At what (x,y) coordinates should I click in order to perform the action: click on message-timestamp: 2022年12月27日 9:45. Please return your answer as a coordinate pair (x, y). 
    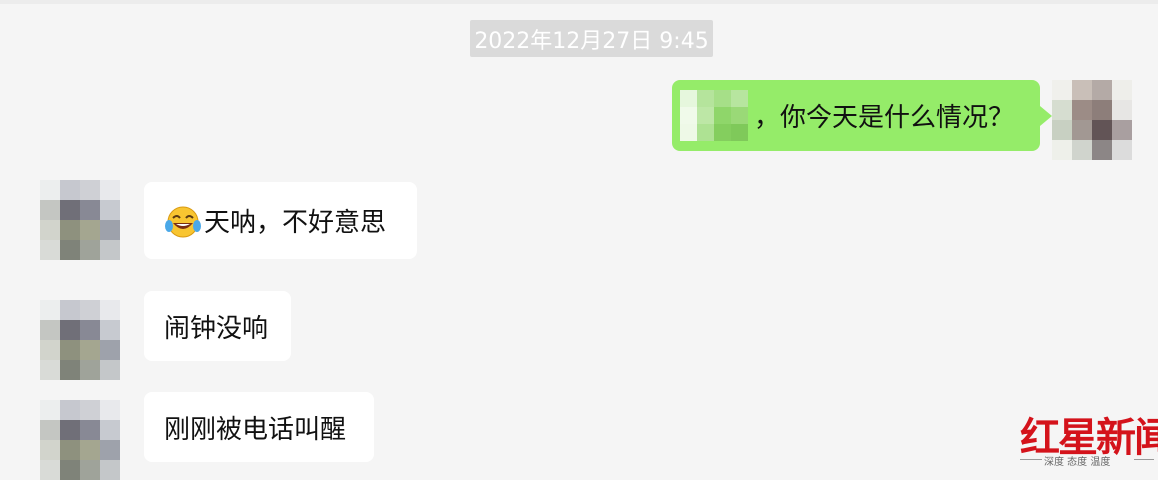
    Looking at the image, I should click on (591, 38).